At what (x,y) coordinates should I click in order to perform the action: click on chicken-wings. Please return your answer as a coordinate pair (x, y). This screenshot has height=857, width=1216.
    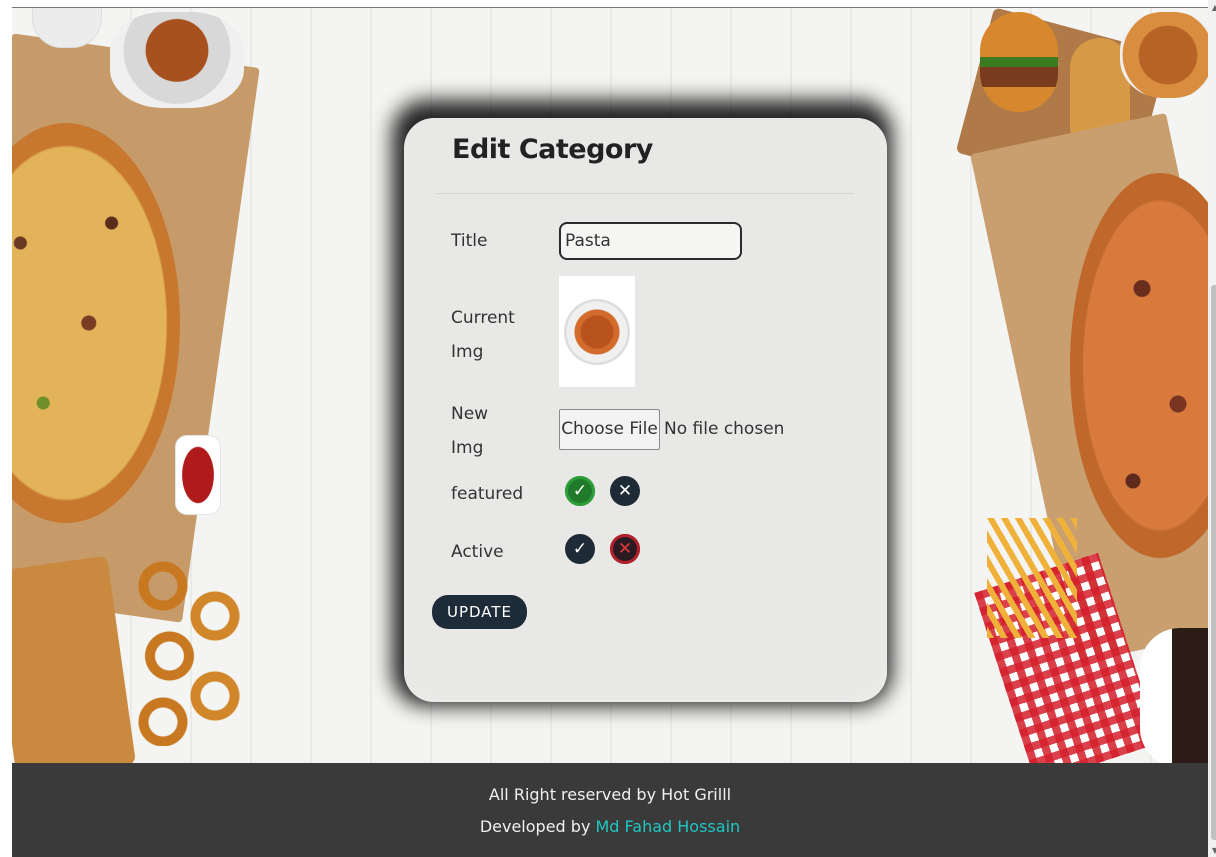
    Looking at the image, I should click on (177, 60).